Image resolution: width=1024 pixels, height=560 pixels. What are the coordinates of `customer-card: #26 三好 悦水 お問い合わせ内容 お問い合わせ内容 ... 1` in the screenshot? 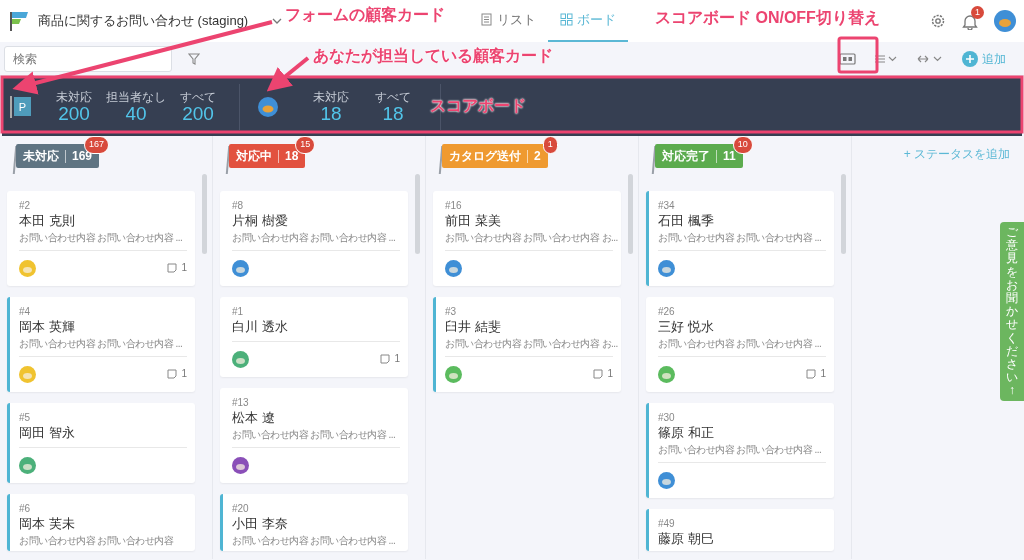 It's located at (740, 344).